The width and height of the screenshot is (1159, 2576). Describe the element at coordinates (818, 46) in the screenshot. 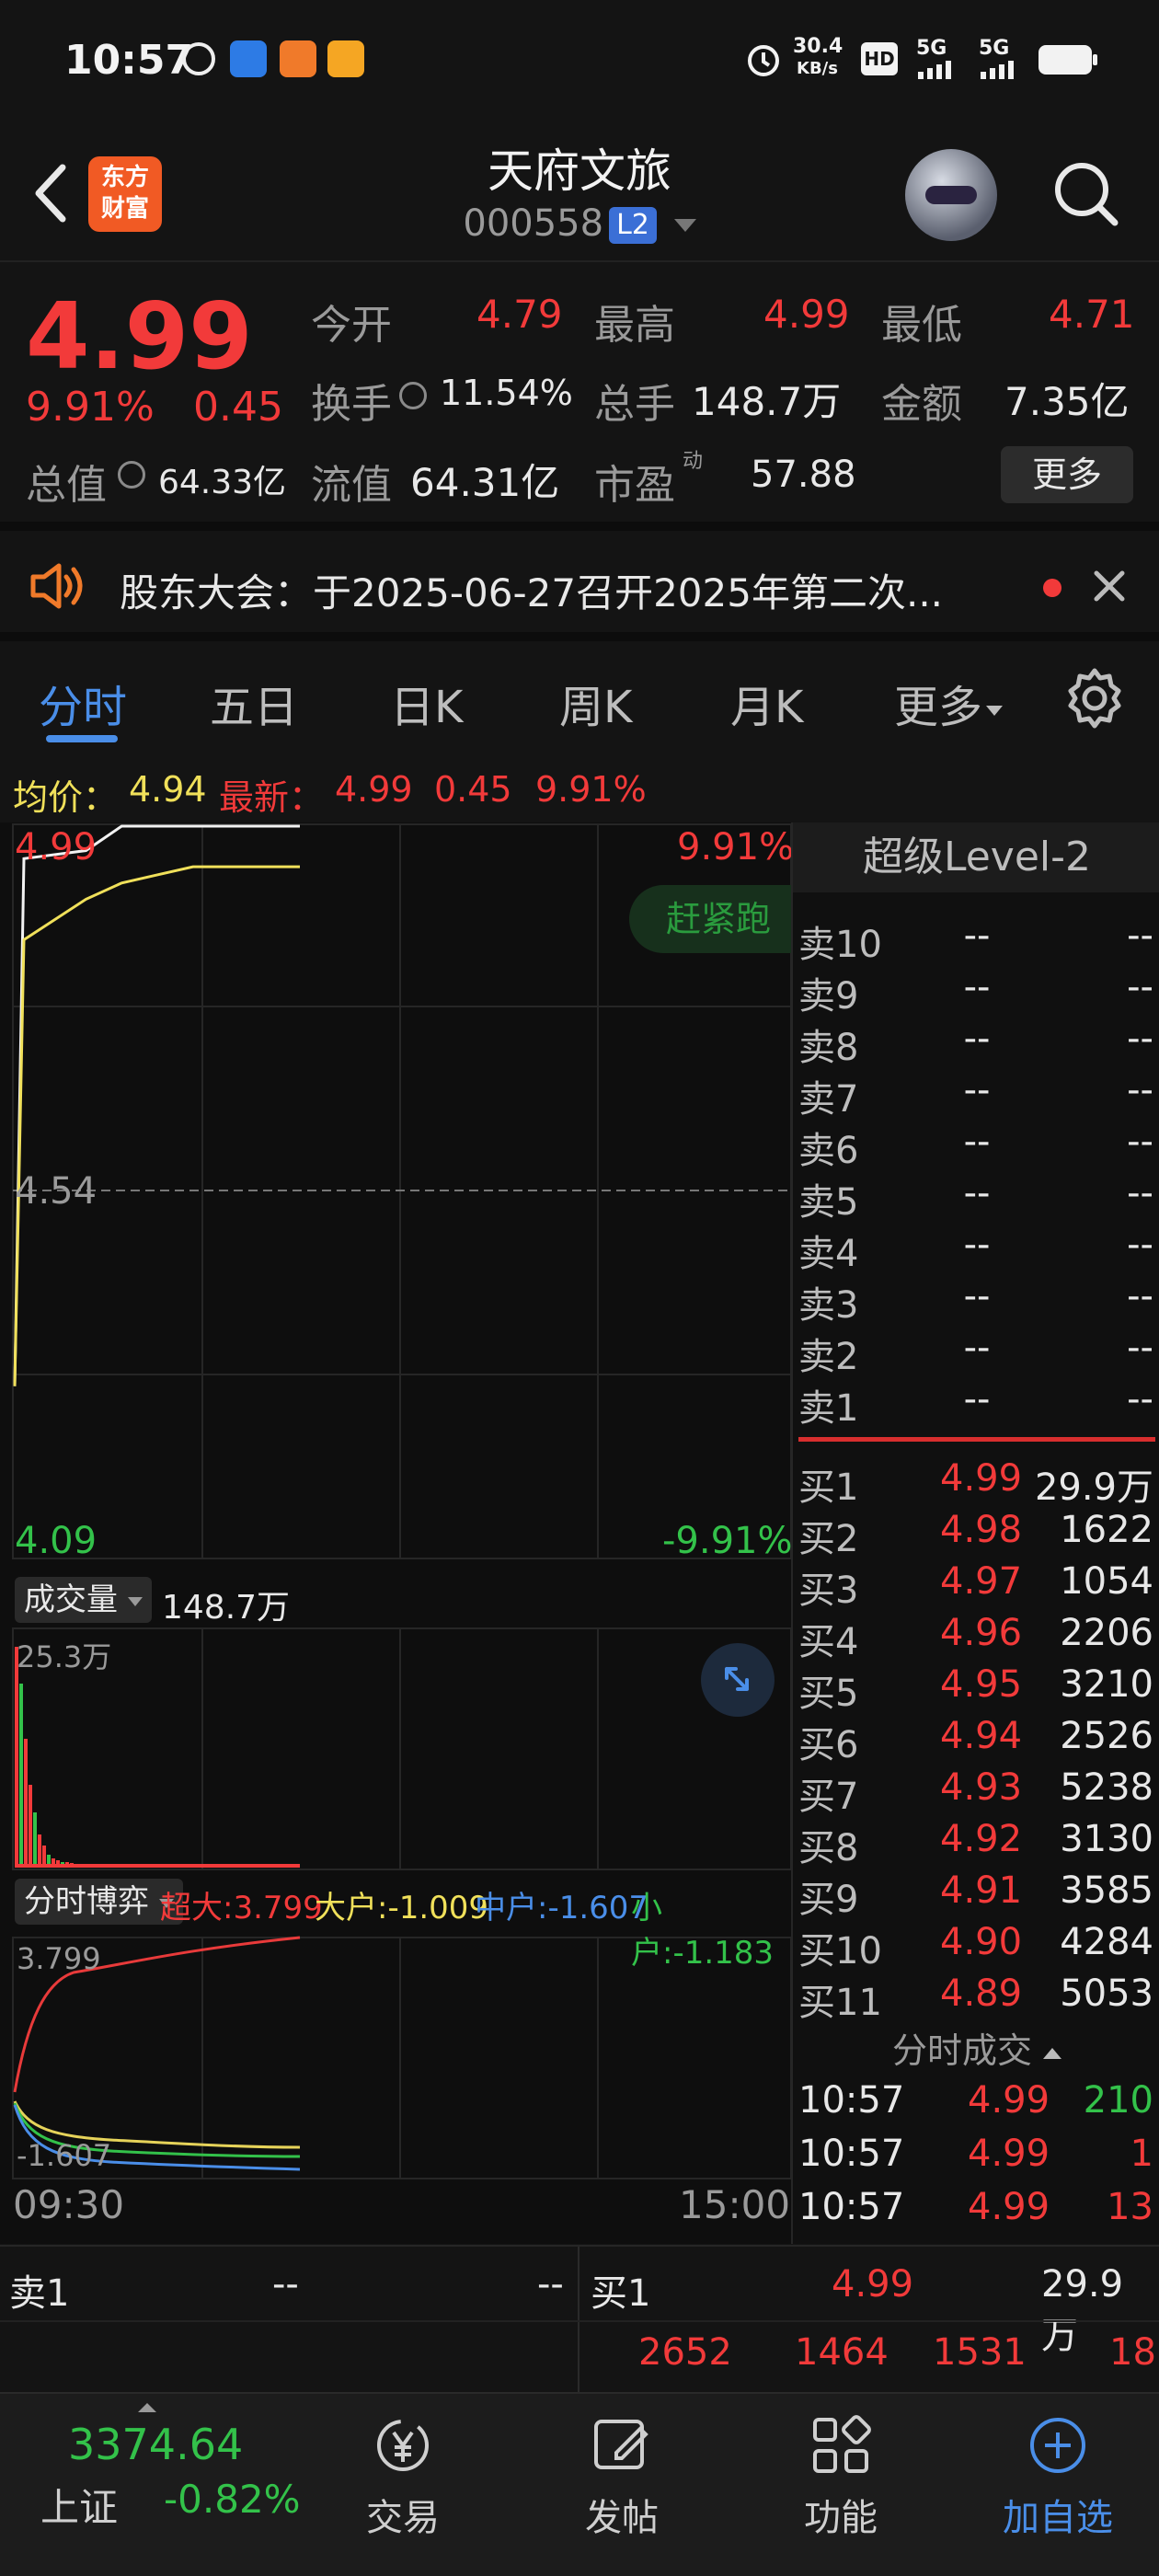

I see `net-speed-value: 30.4` at that location.